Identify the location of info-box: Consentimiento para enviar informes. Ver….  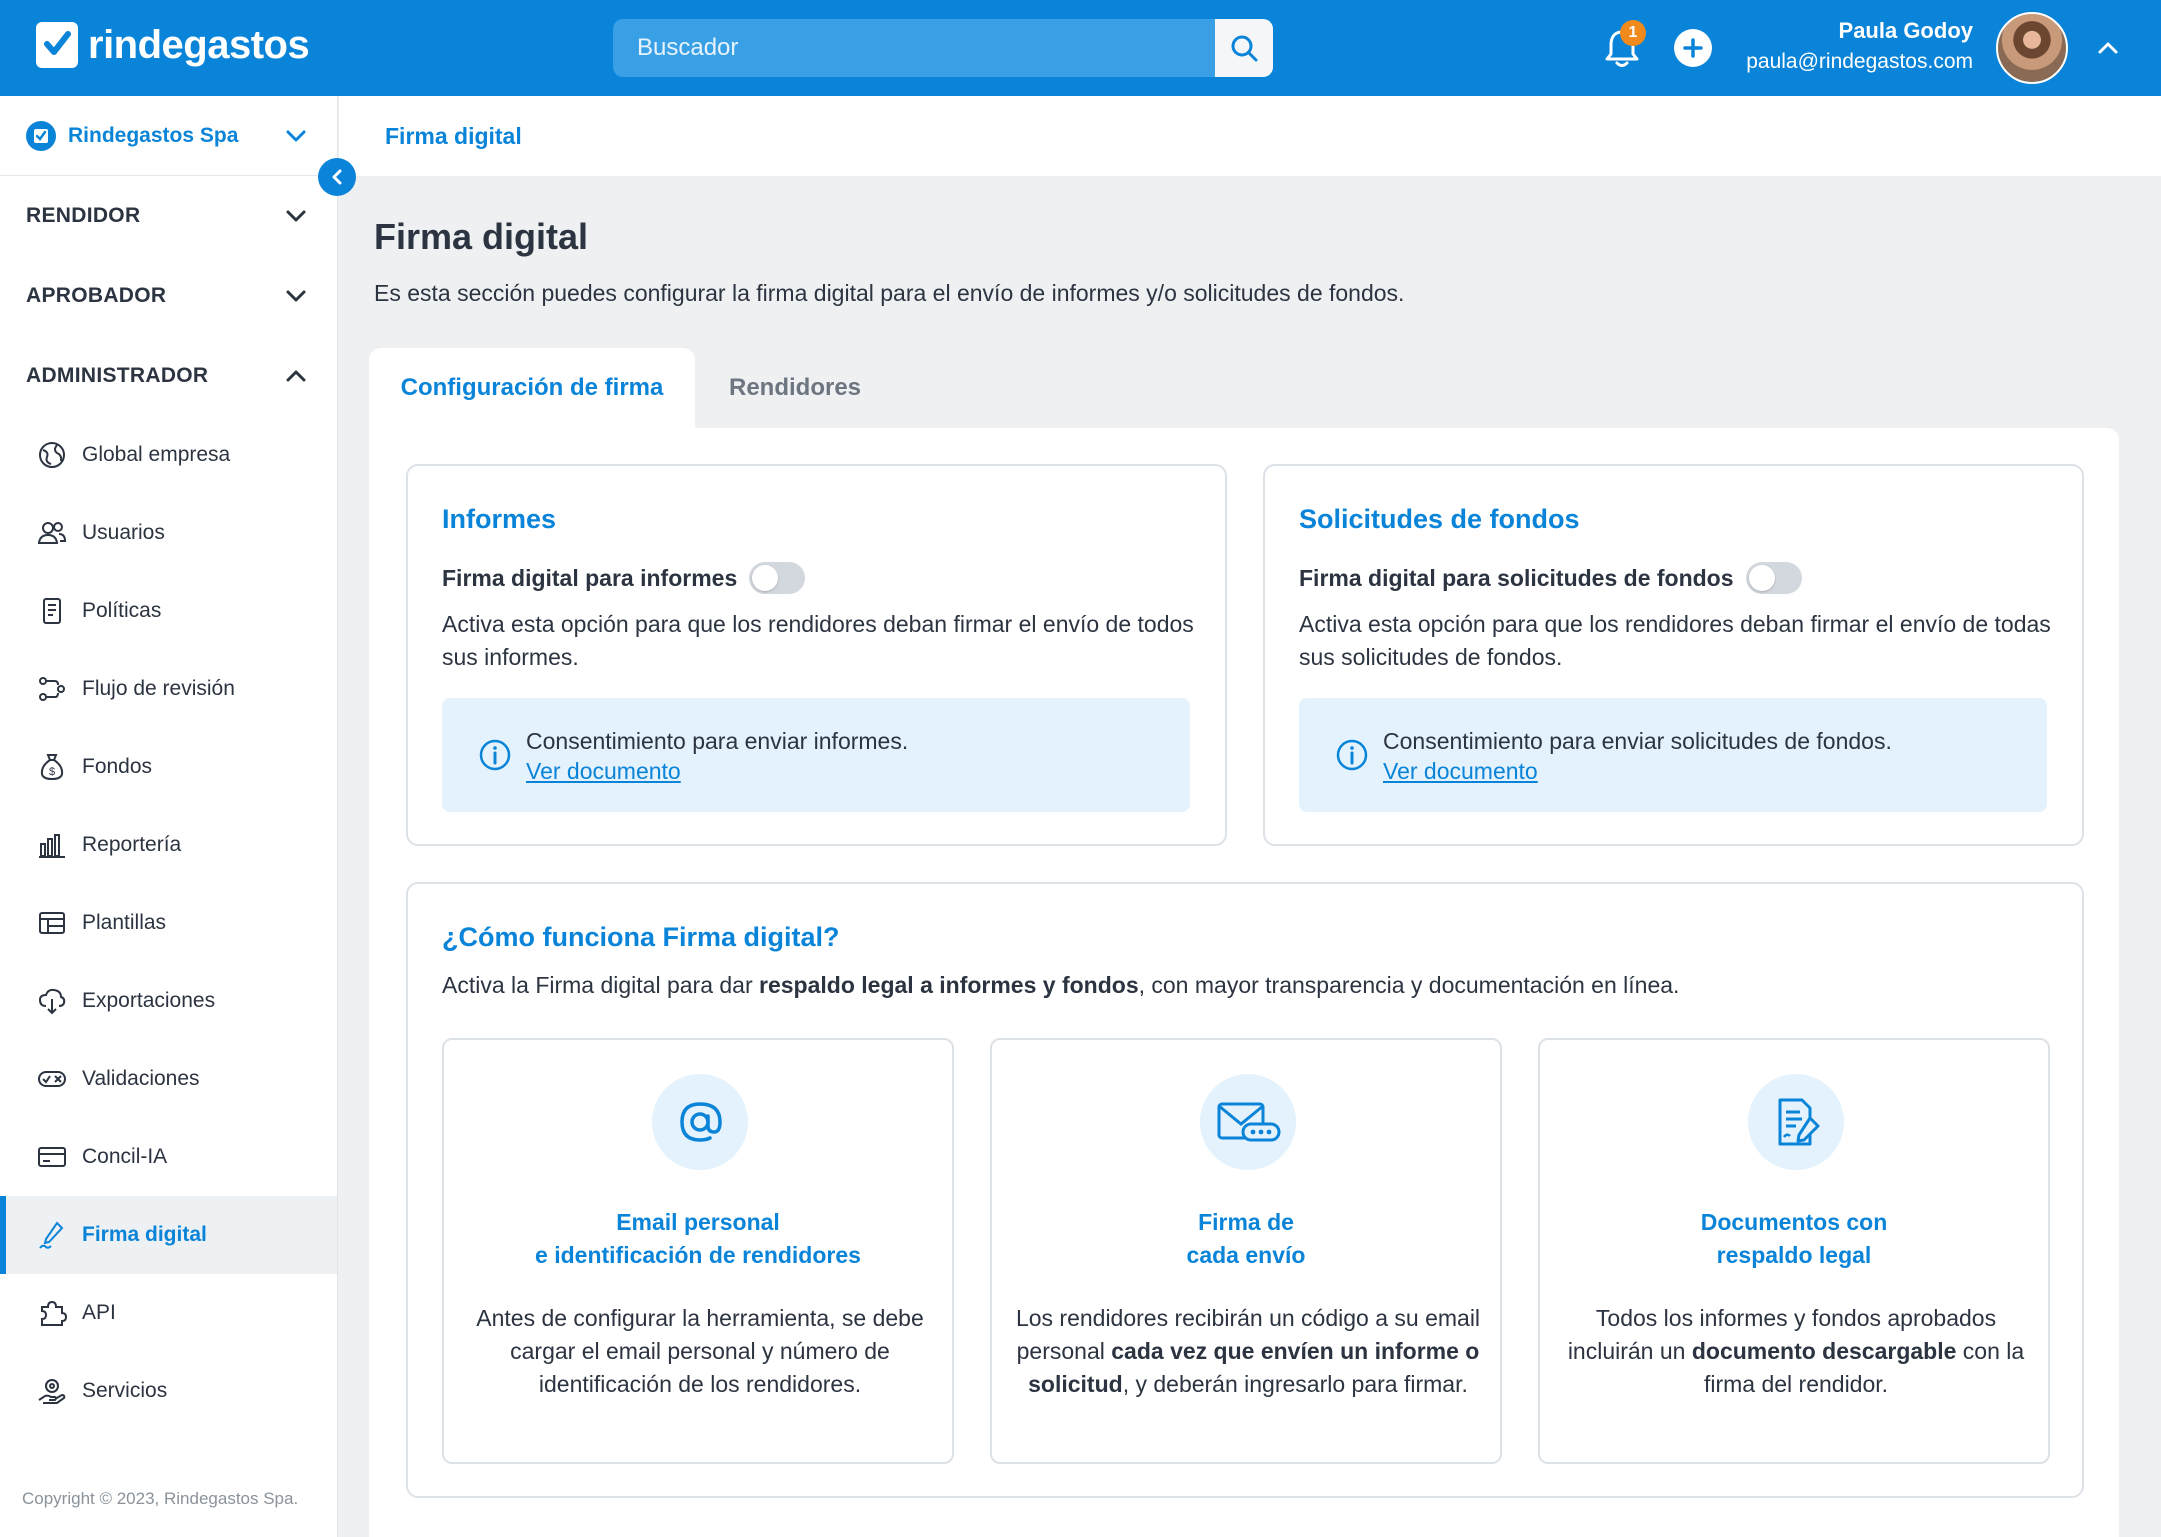
(816, 755).